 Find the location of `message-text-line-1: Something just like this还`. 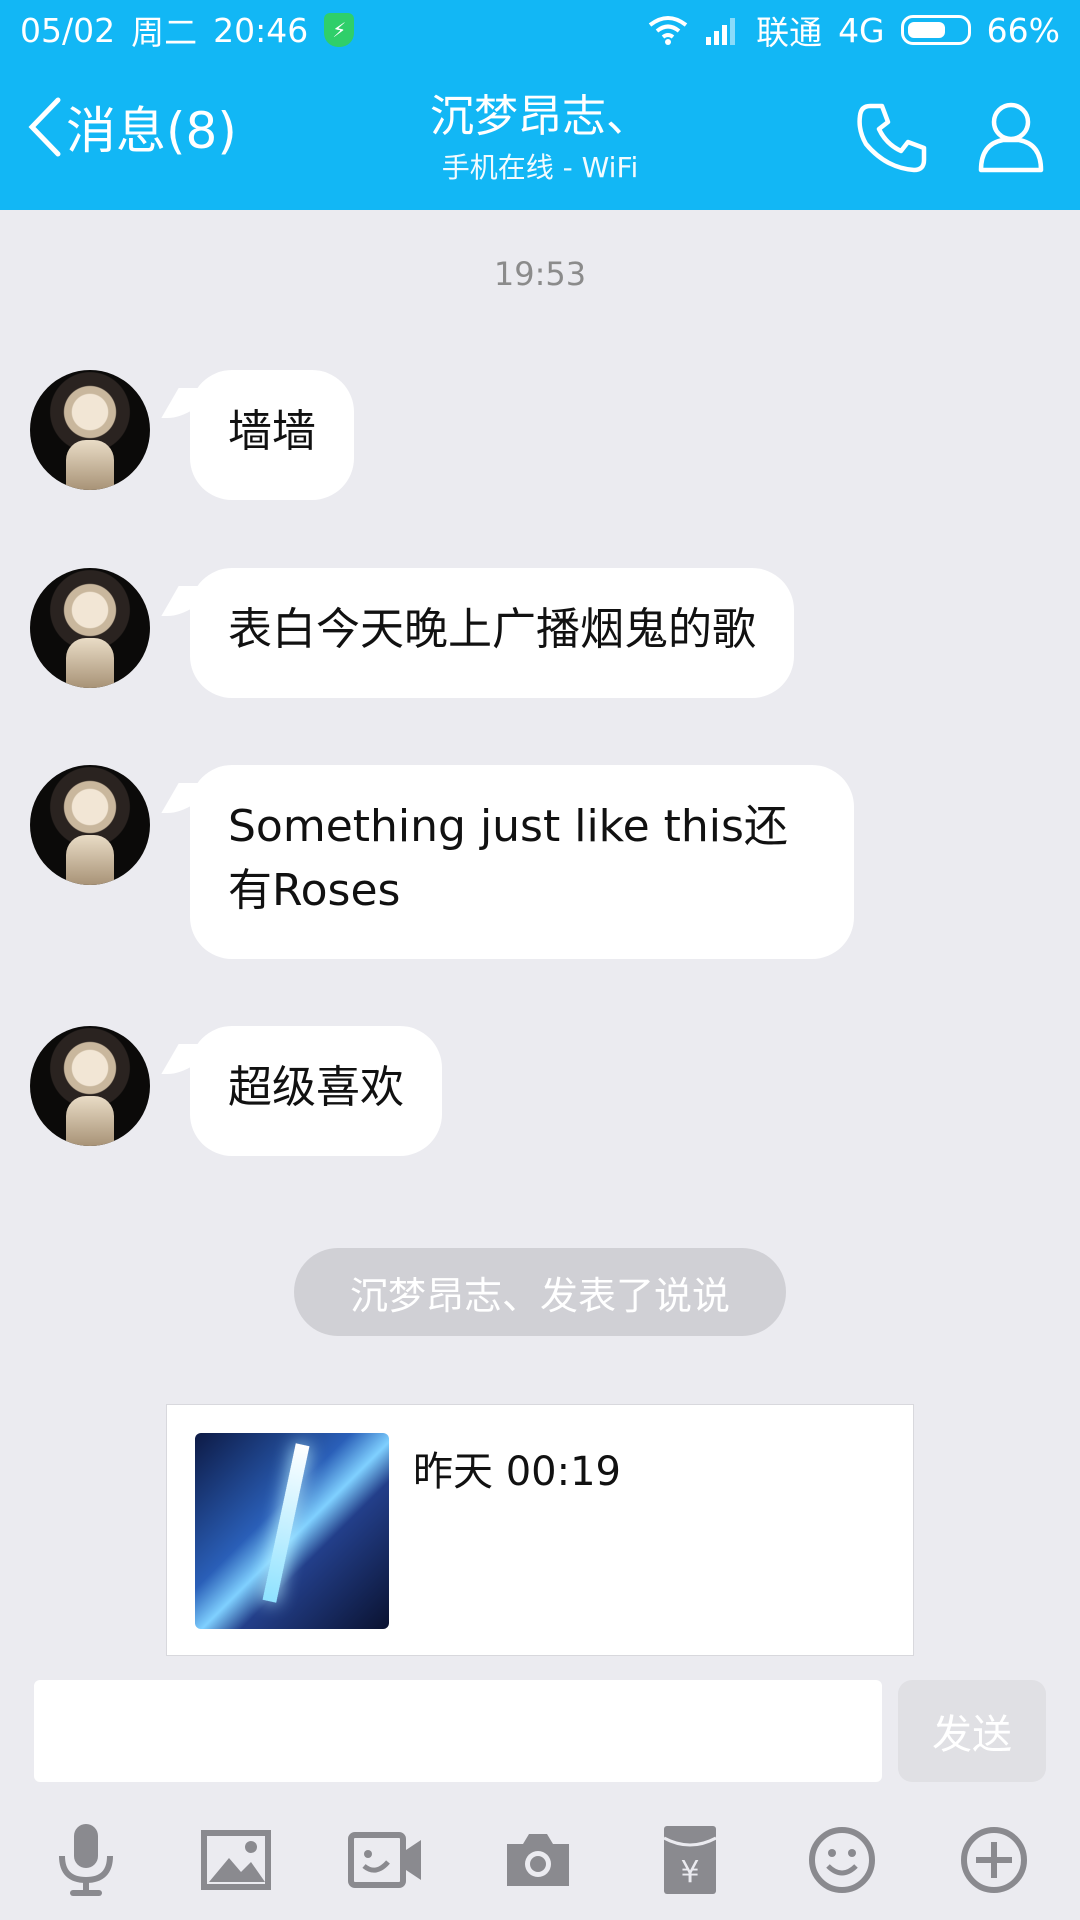

message-text-line-1: Something just like this还 is located at coordinates (508, 826).